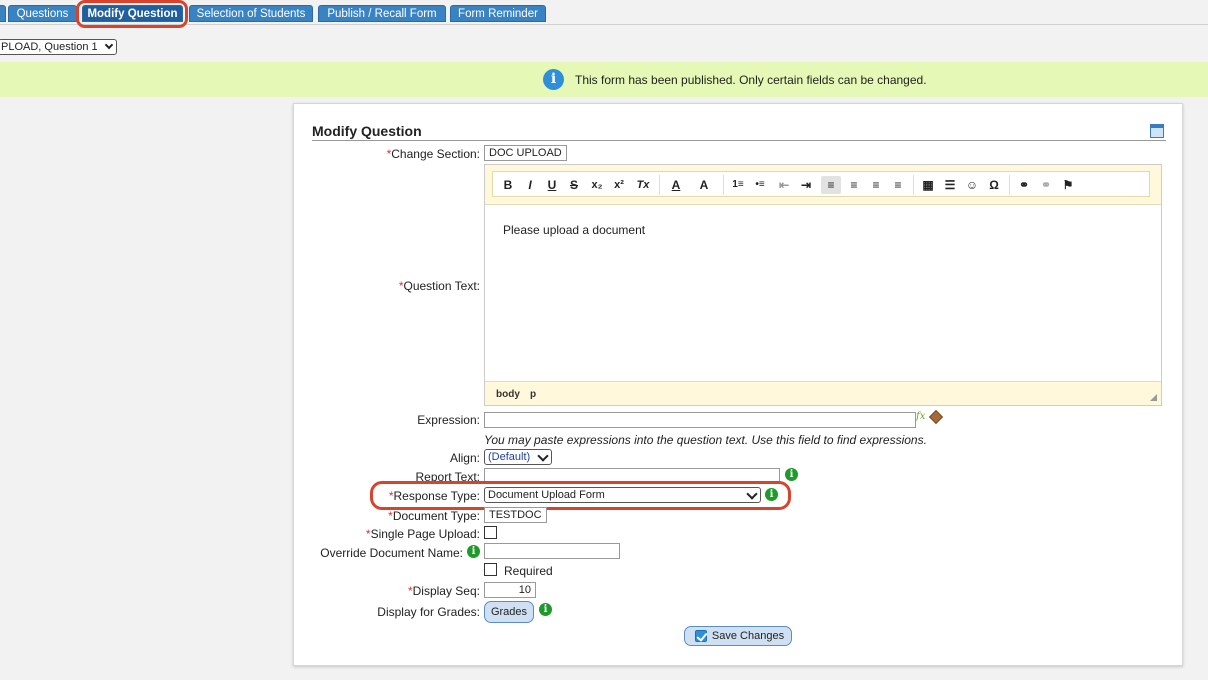 The height and width of the screenshot is (680, 1208). What do you see at coordinates (928, 185) in the screenshot?
I see `table-button: ▦` at bounding box center [928, 185].